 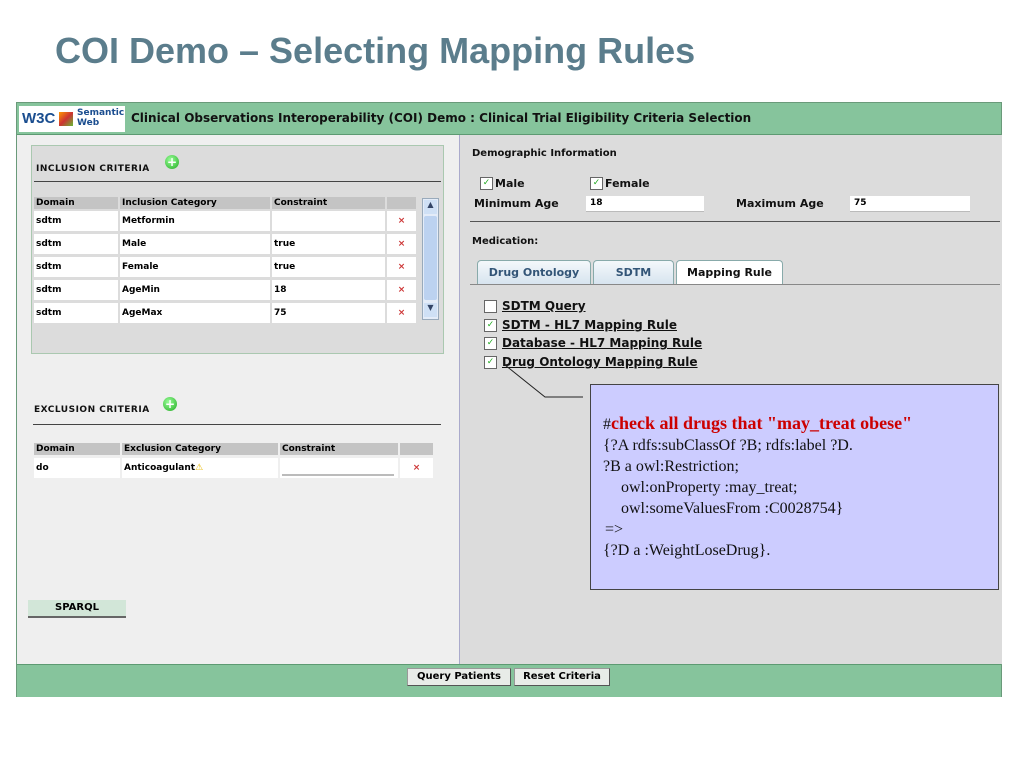 What do you see at coordinates (671, 466) in the screenshot?
I see `callout-line: ?B a owl:Restriction;` at bounding box center [671, 466].